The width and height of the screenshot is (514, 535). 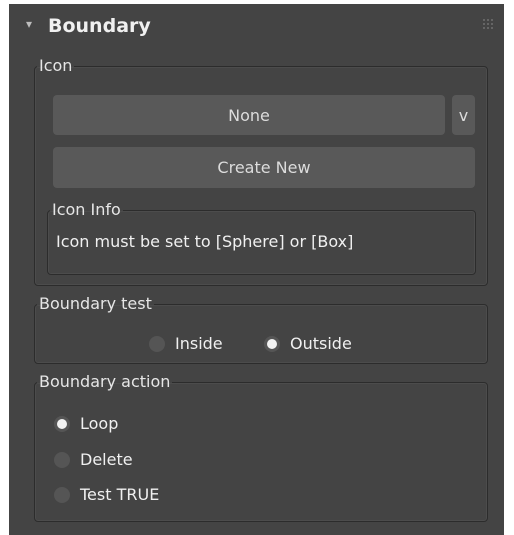 What do you see at coordinates (261, 330) in the screenshot?
I see `boundary-test-group: Boundary test` at bounding box center [261, 330].